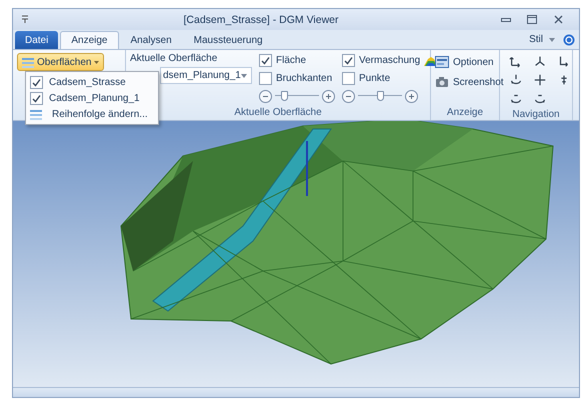 The height and width of the screenshot is (401, 586). Describe the element at coordinates (389, 60) in the screenshot. I see `option-label: Vermaschung` at that location.